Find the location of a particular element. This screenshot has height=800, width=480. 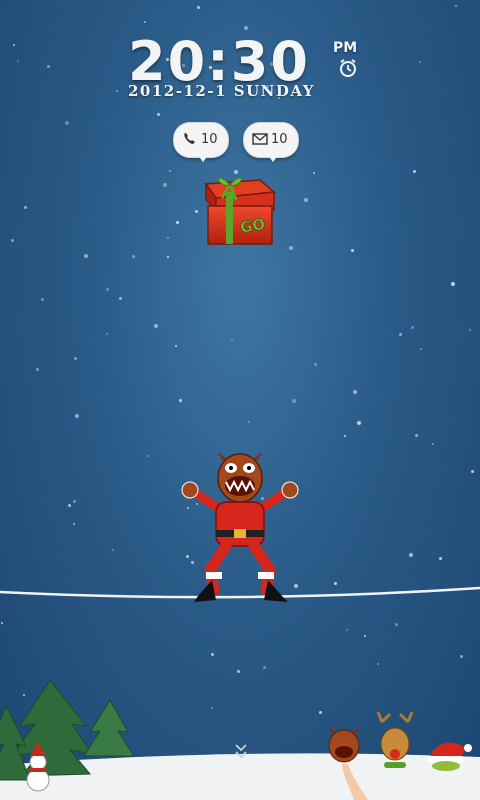

gift-box-icon: GO is located at coordinates (240, 210).